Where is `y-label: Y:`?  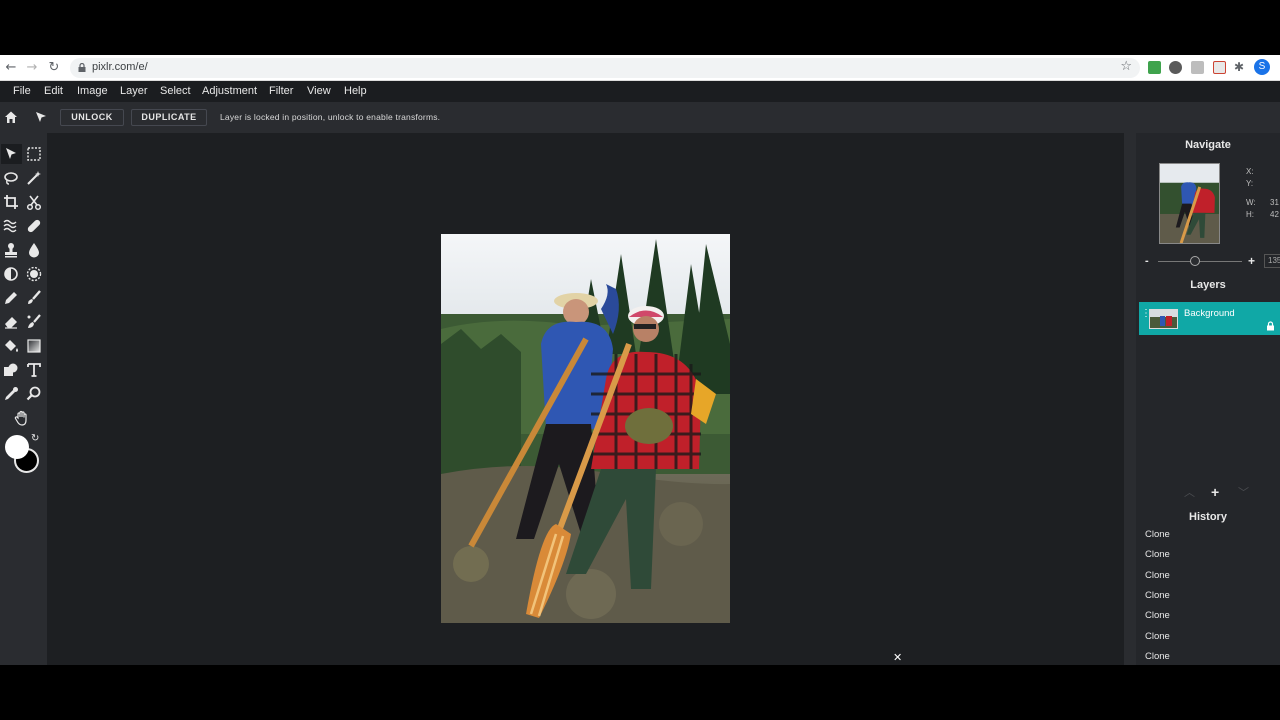
y-label: Y: is located at coordinates (1250, 183).